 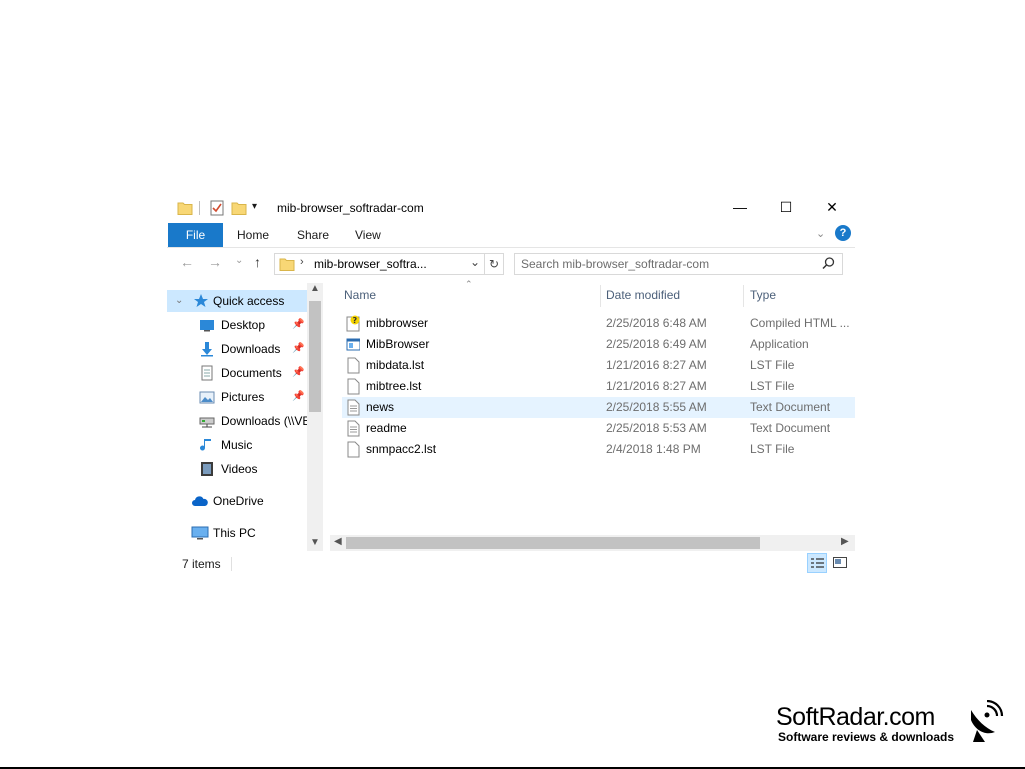 I want to click on search-box, so click(x=678, y=264).